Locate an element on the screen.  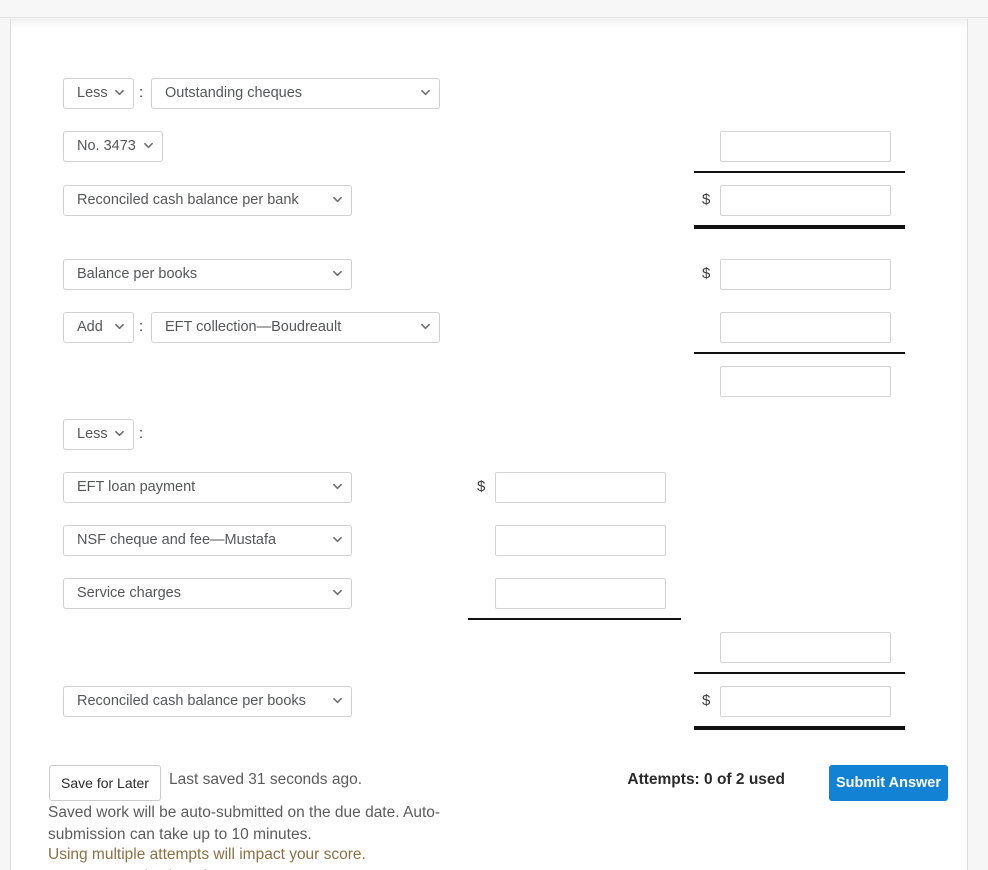
select-r5-item: EFT collection—Boudreault is located at coordinates (295, 327).